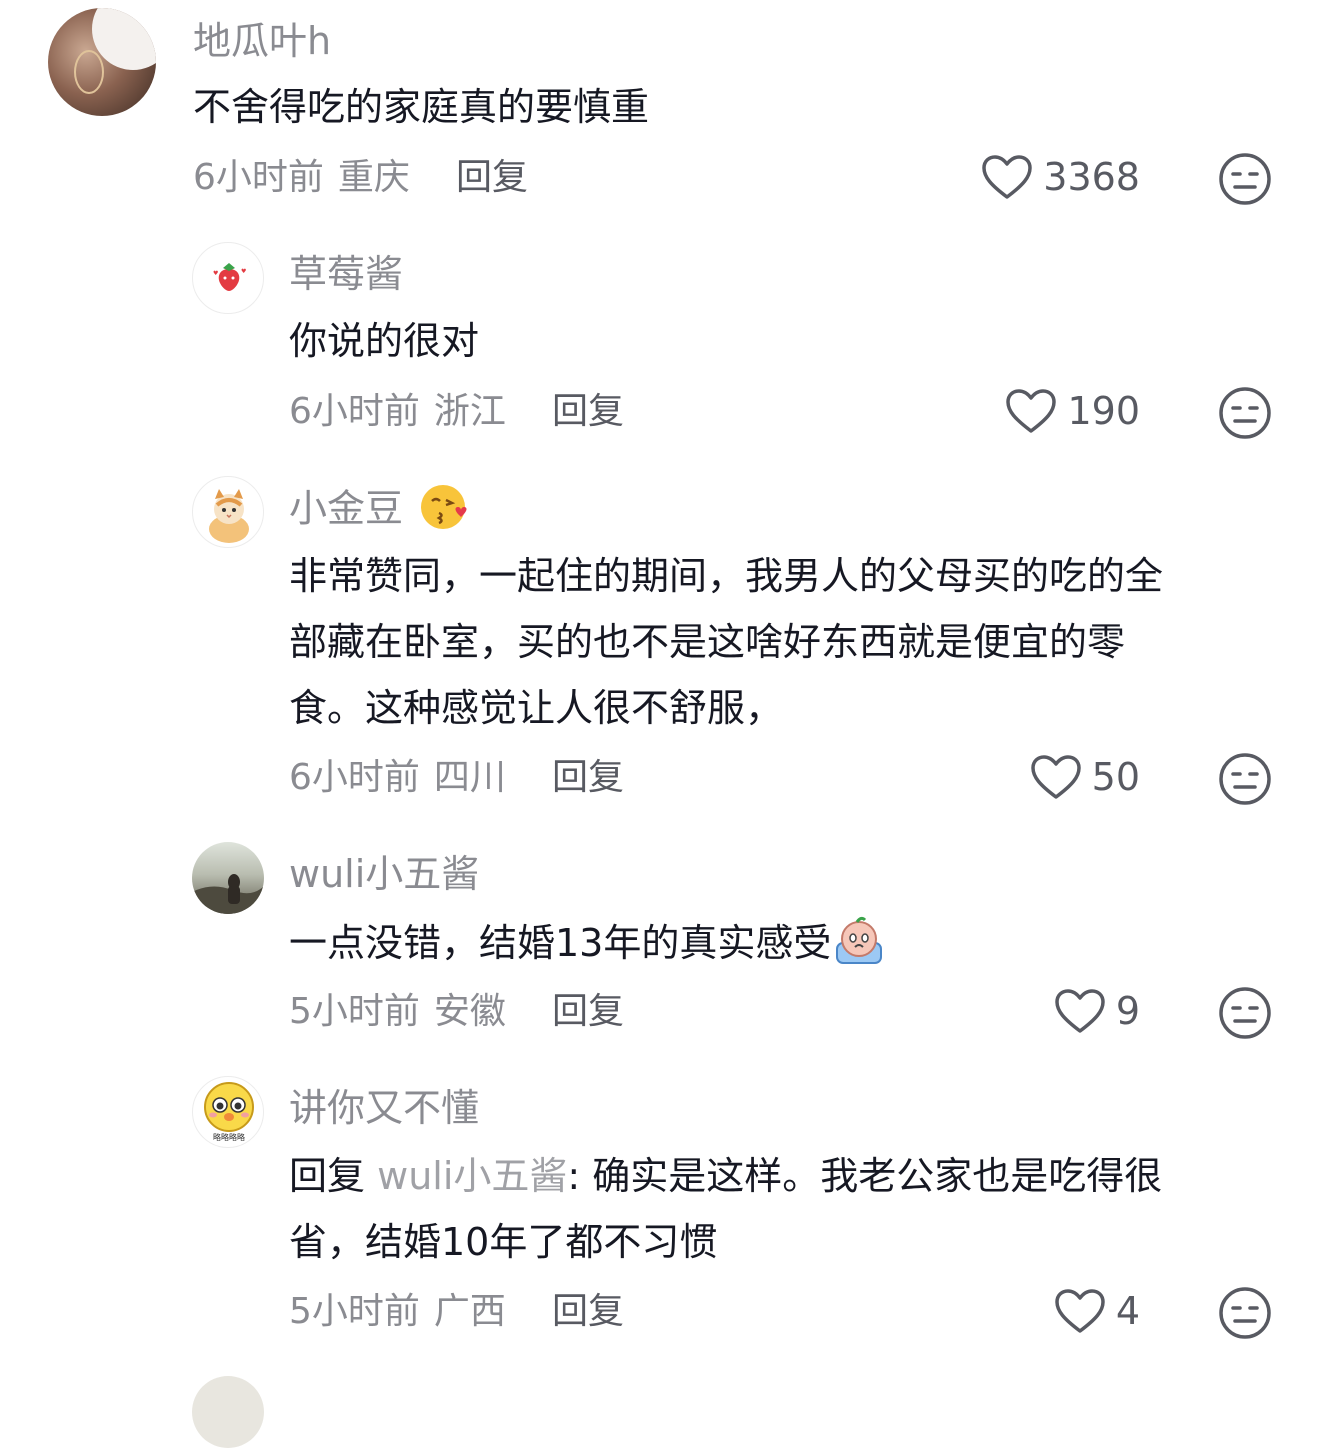 The width and height of the screenshot is (1320, 1448). Describe the element at coordinates (421, 107) in the screenshot. I see `comment-text: 不舍得吃的家庭真的要慎重` at that location.